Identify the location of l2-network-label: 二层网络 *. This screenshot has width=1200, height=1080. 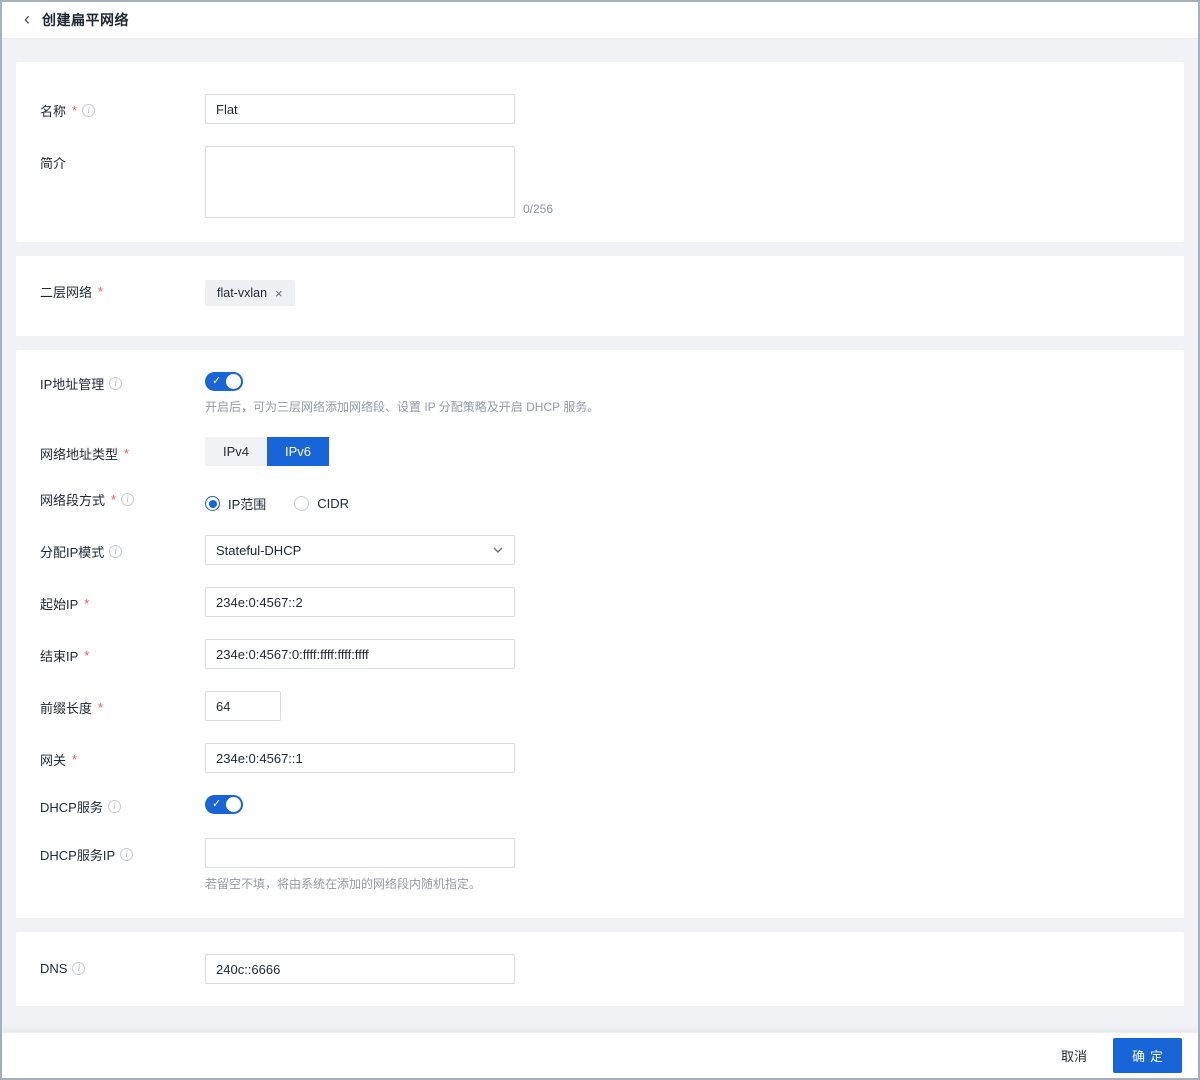
(122, 290).